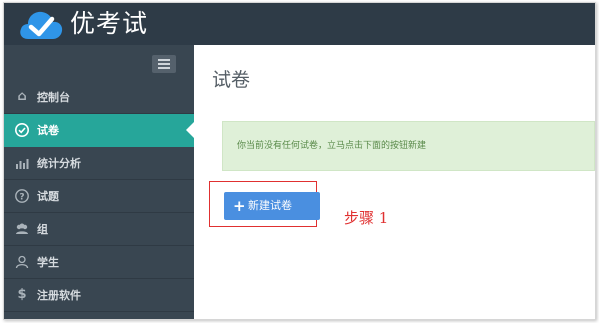 Image resolution: width=599 pixels, height=323 pixels. Describe the element at coordinates (22, 262) in the screenshot. I see `user-icon` at that location.